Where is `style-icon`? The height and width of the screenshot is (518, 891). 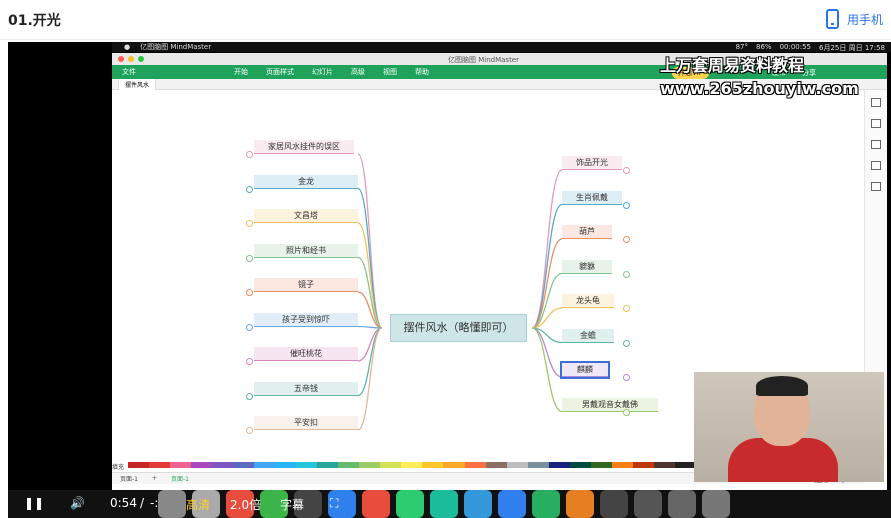
style-icon is located at coordinates (876, 102).